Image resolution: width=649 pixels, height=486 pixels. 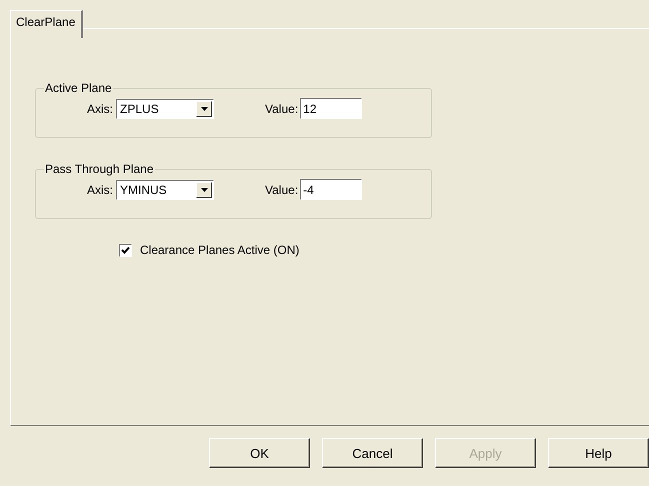 I want to click on value-field: -4, so click(x=331, y=189).